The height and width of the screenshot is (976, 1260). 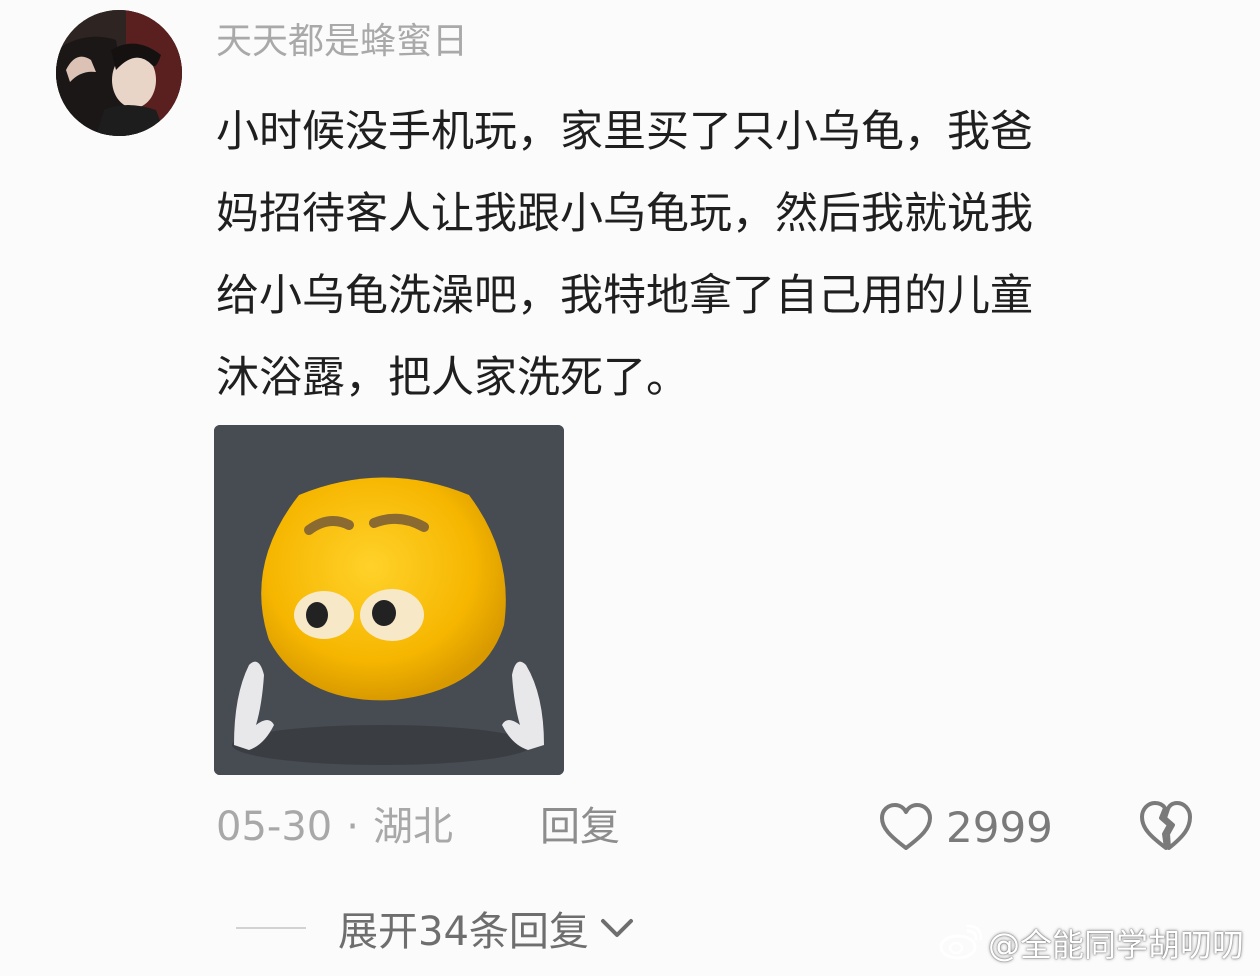 I want to click on comment-line: 给小乌龟洗澡吧，我特地拿了自己用的儿童, so click(x=624, y=296).